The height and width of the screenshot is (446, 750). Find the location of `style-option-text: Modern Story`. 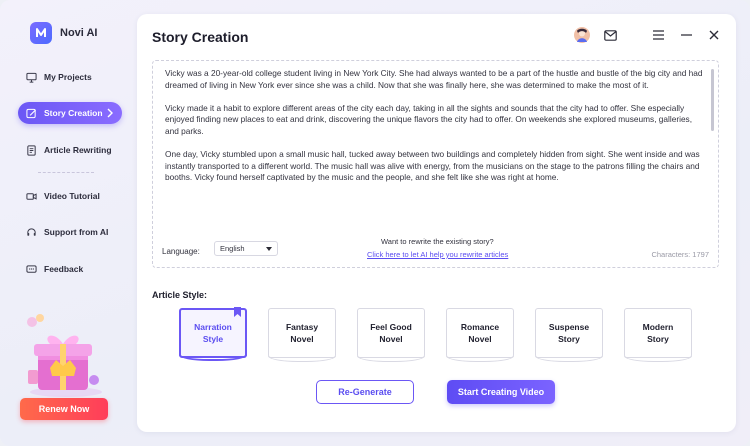

style-option-text: Modern Story is located at coordinates (658, 333).